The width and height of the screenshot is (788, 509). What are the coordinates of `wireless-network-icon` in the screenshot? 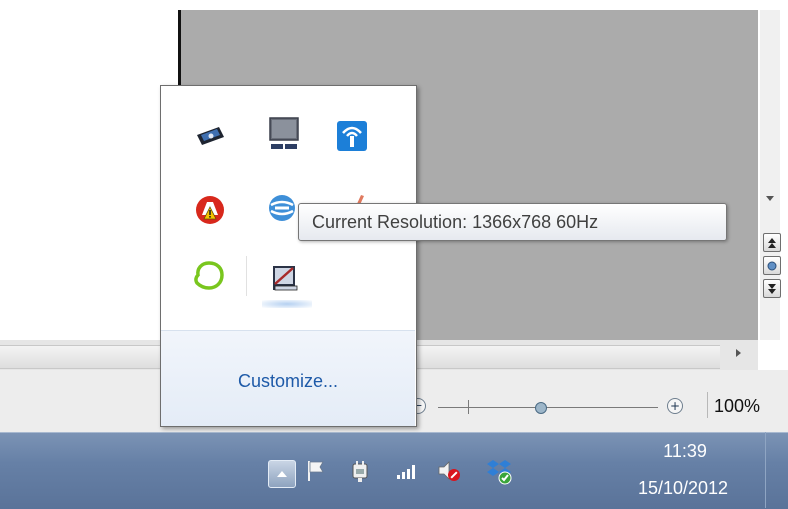 It's located at (352, 136).